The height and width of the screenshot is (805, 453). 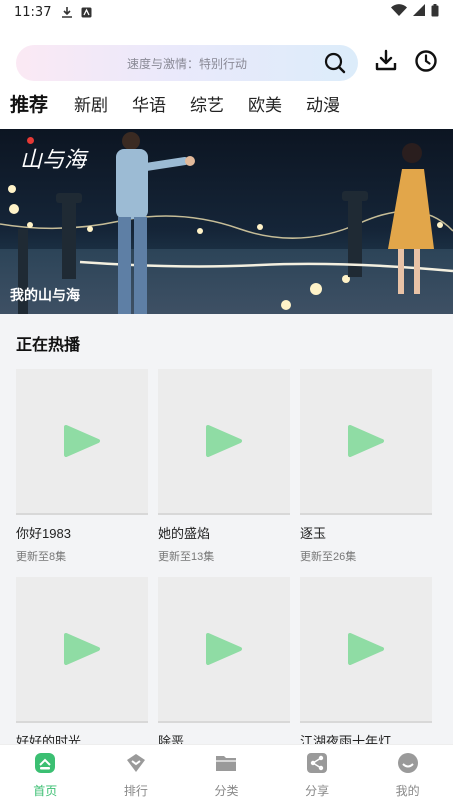 What do you see at coordinates (224, 532) in the screenshot?
I see `video-title: 她的盛焰` at bounding box center [224, 532].